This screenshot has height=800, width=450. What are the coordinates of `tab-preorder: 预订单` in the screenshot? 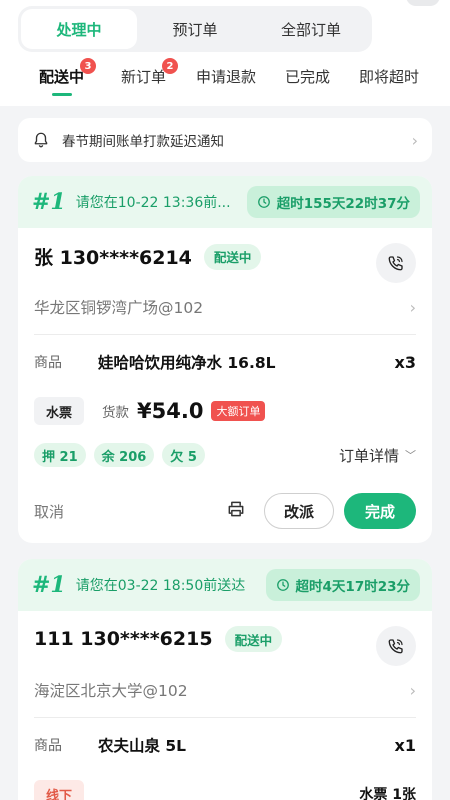 It's located at (195, 29).